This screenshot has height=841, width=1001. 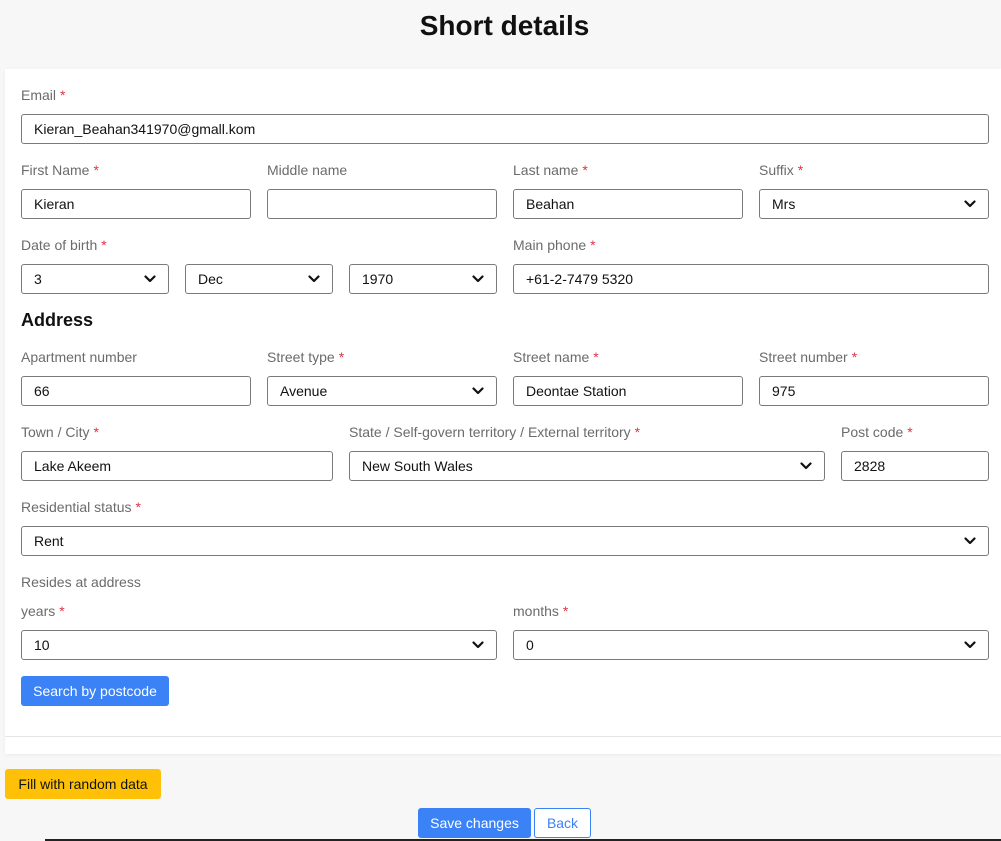 What do you see at coordinates (136, 391) in the screenshot?
I see `apartment-number-input: 66` at bounding box center [136, 391].